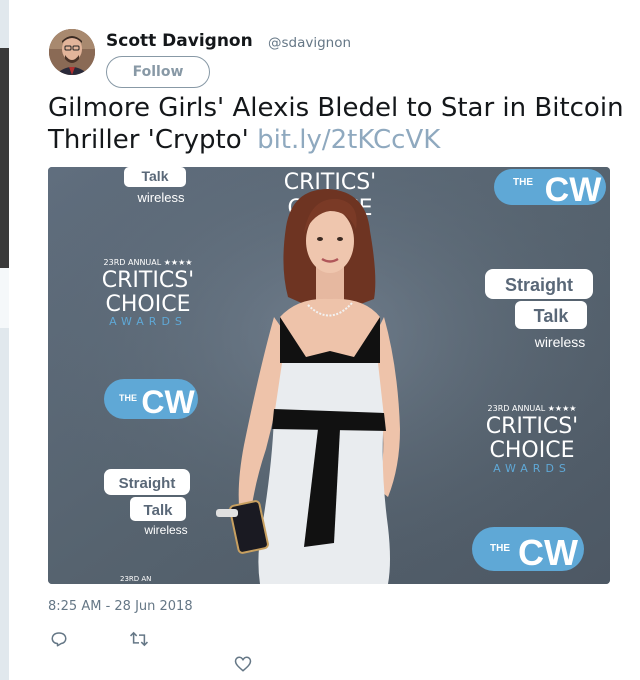  I want to click on logo-cw-left: THE CW, so click(151, 399).